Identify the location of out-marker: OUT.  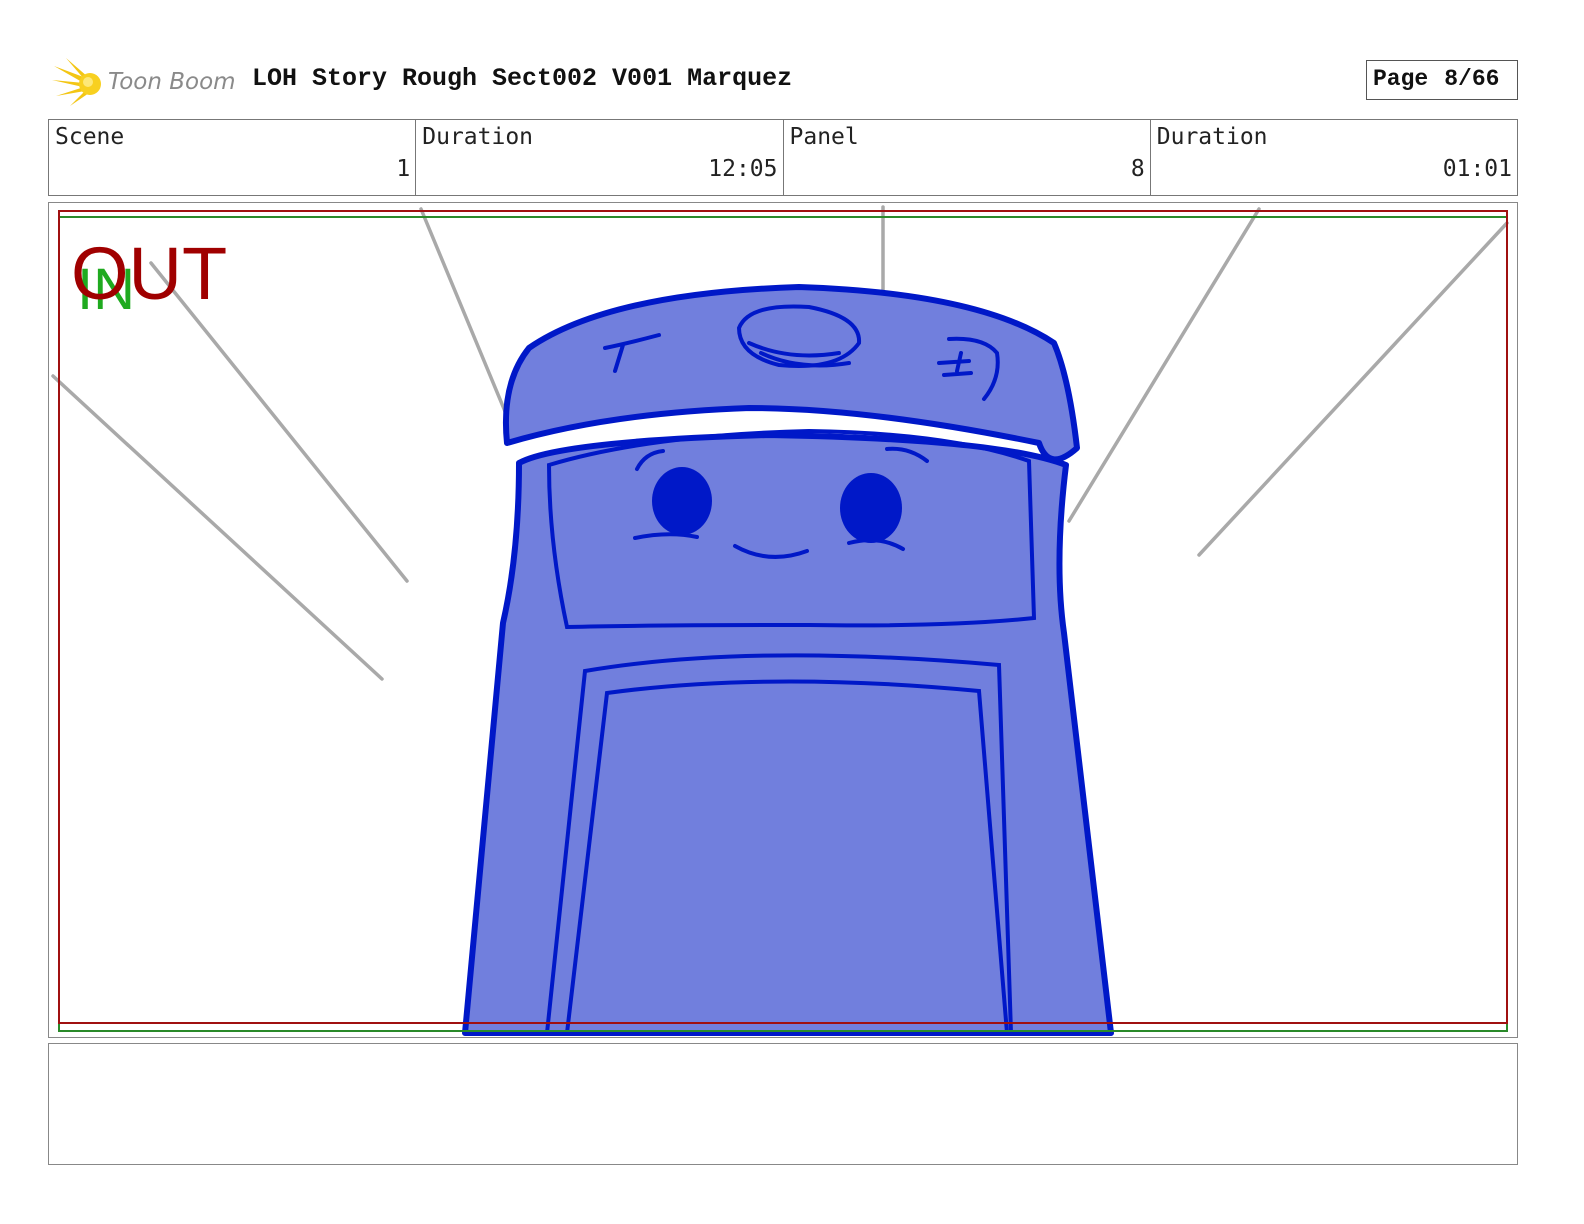
(149, 273).